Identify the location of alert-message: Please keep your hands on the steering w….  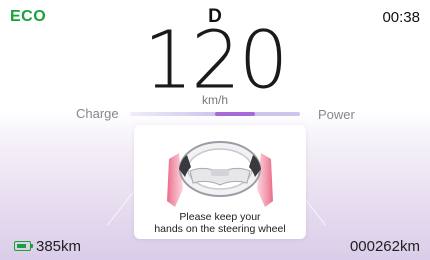
(220, 223).